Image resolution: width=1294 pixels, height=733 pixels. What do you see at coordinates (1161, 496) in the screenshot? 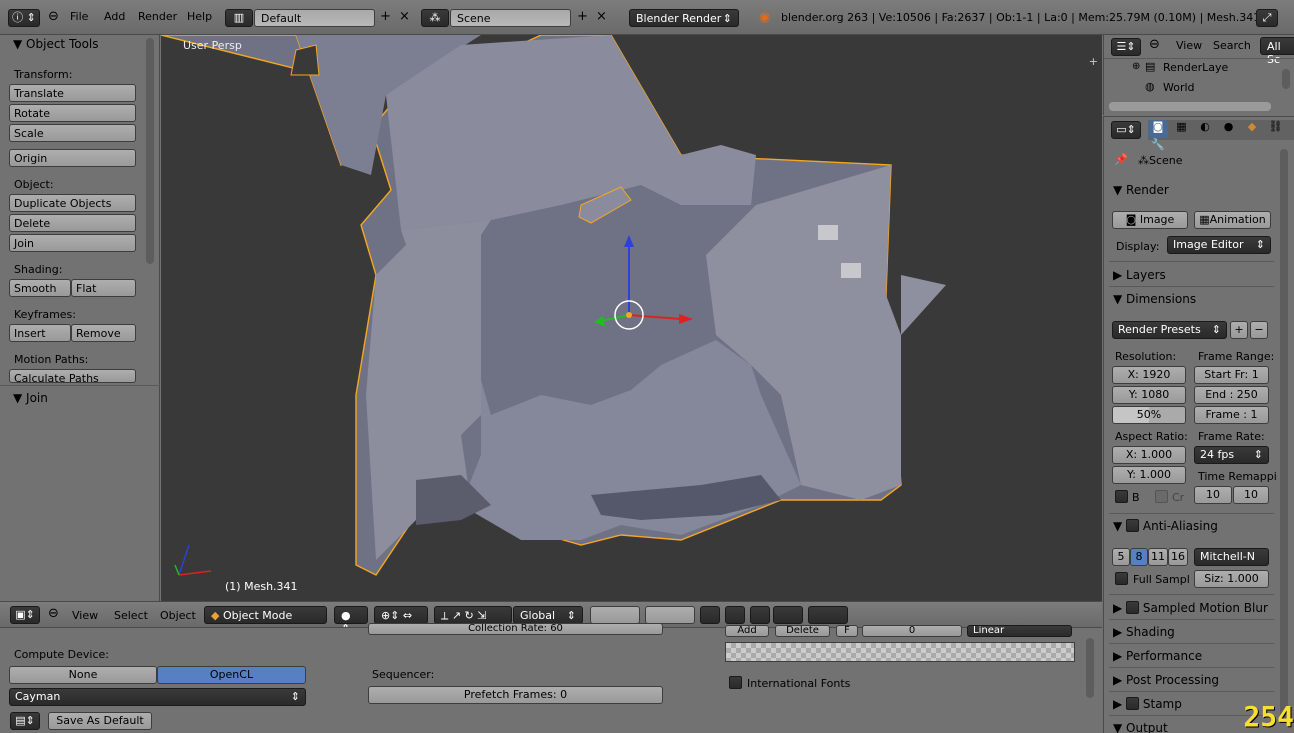
I see `crop-checkbox` at bounding box center [1161, 496].